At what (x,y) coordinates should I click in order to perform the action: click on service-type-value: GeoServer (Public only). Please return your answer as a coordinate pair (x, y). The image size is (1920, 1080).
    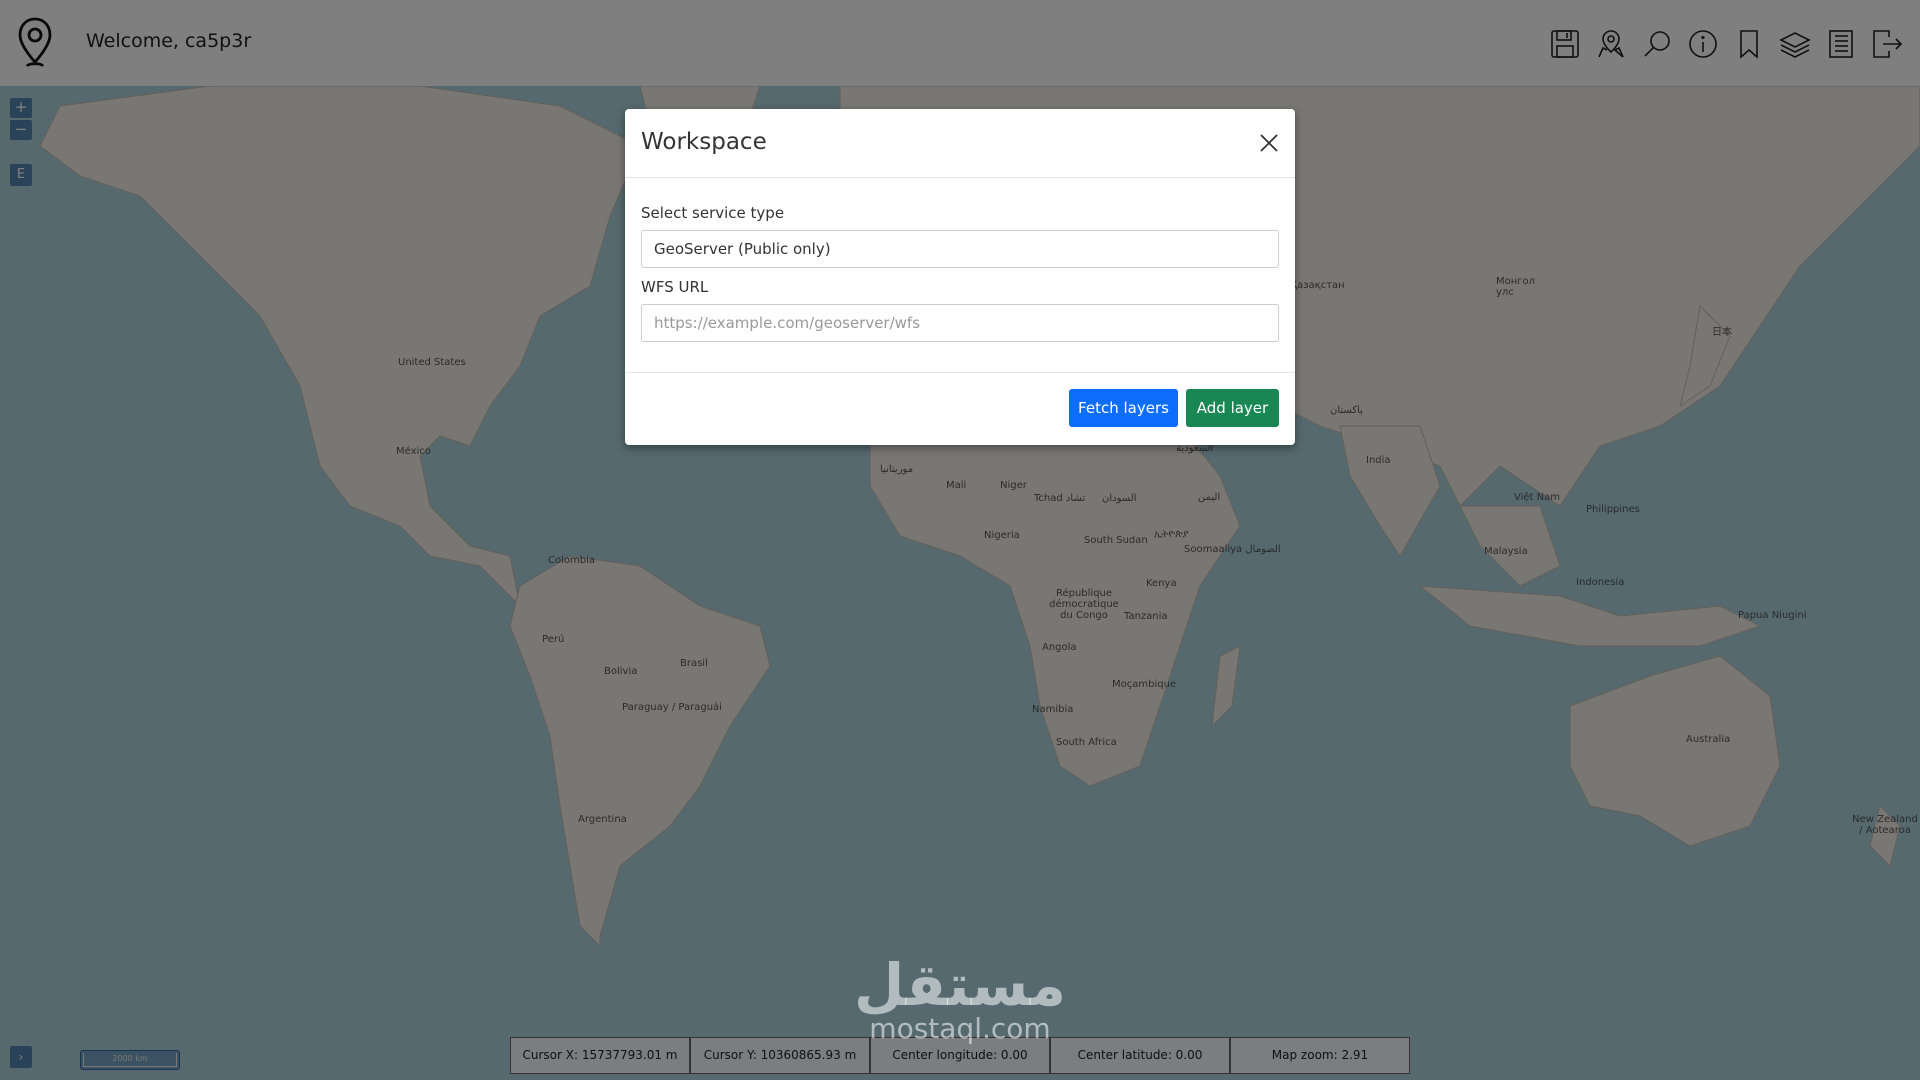
    Looking at the image, I should click on (742, 249).